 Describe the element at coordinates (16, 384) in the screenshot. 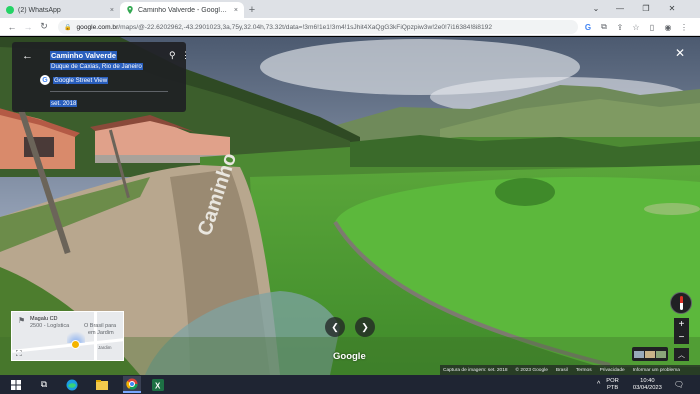

I see `windows-start-icon` at that location.